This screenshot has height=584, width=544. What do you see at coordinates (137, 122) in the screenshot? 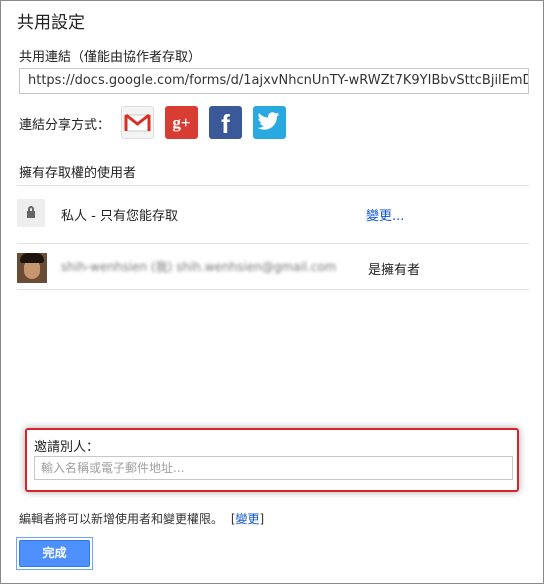
I see `gmail-icon` at bounding box center [137, 122].